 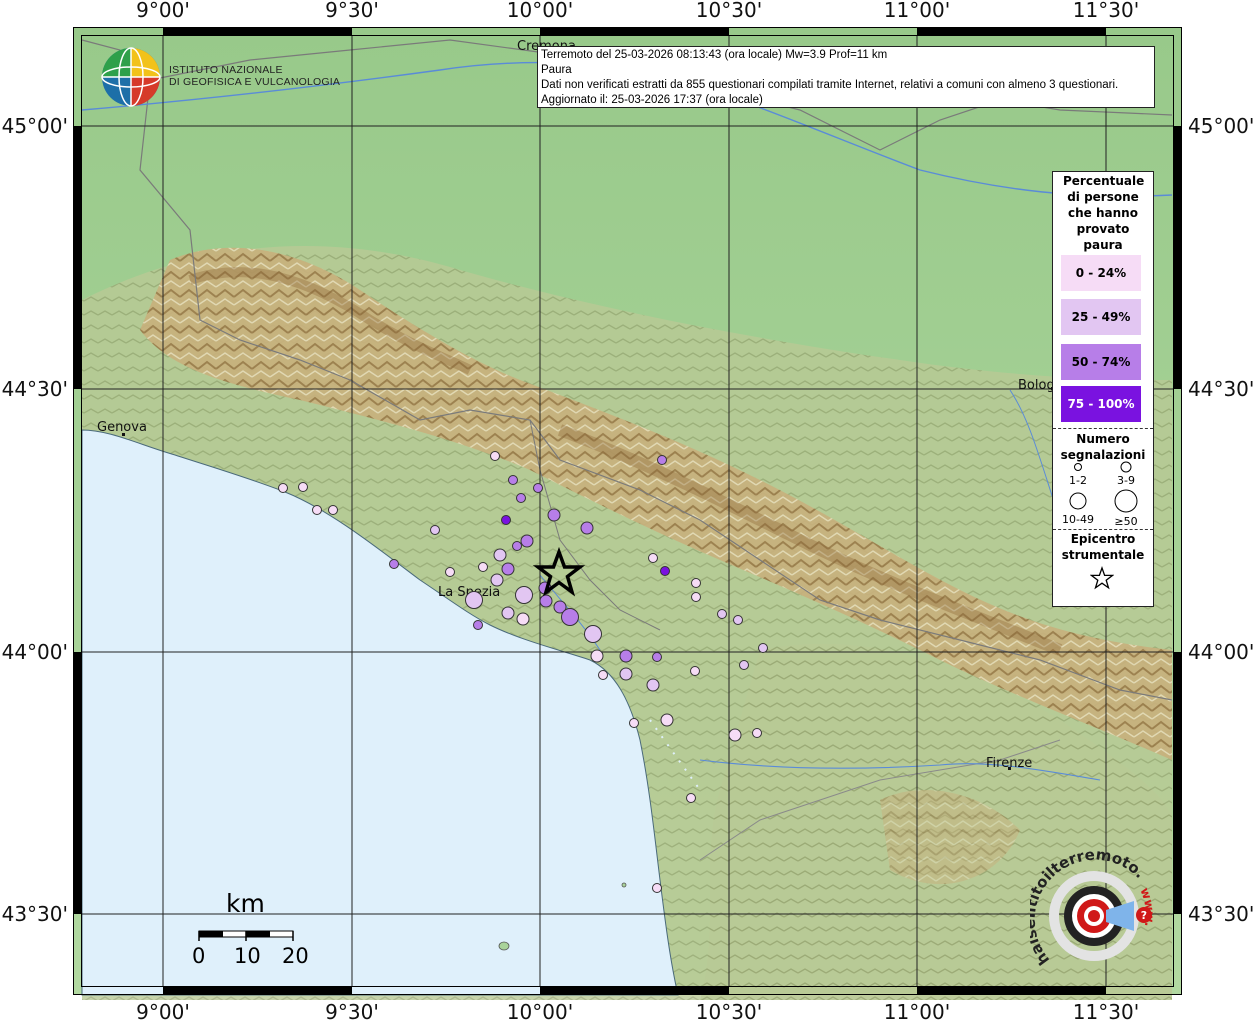 I want to click on scale-label: 10, so click(x=247, y=956).